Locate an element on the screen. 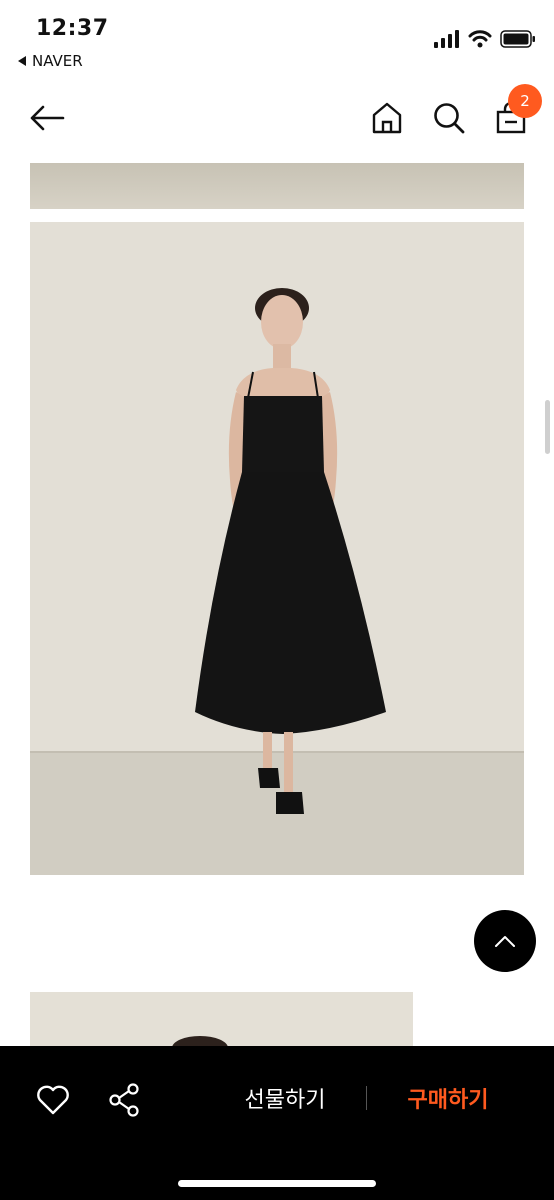 This screenshot has height=1200, width=554. bottom-bar-divider is located at coordinates (366, 1098).